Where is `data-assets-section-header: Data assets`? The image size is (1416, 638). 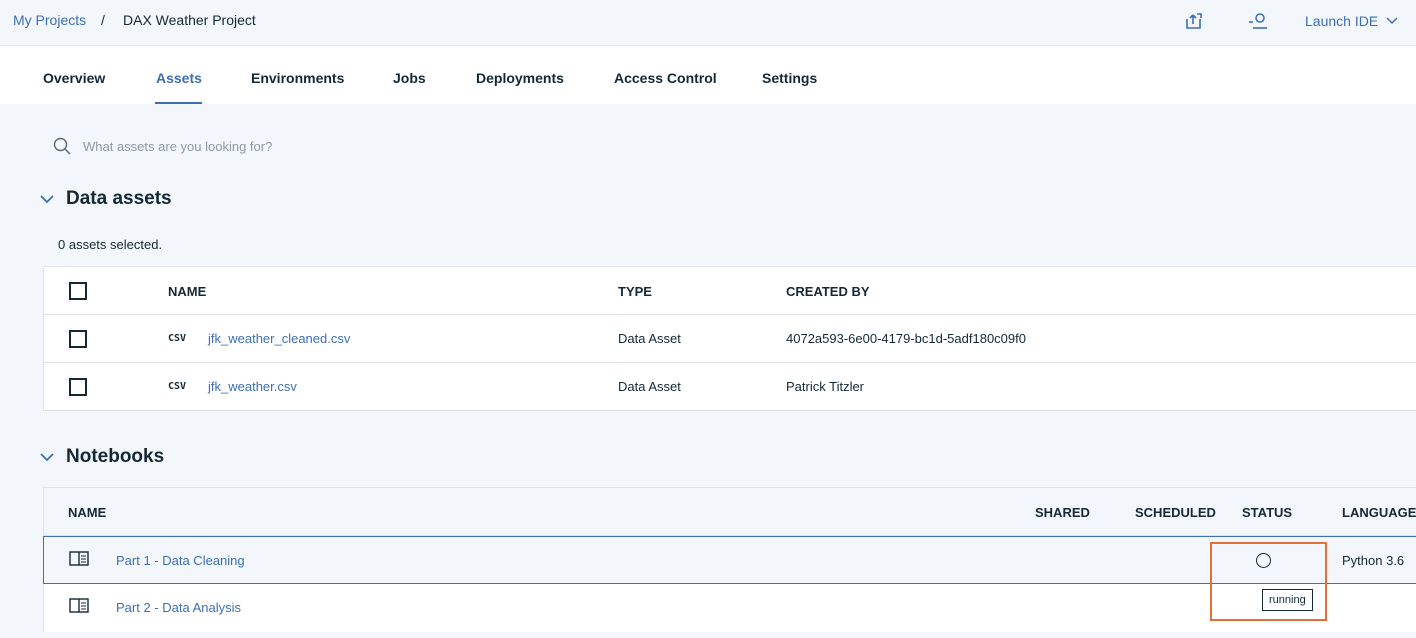 data-assets-section-header: Data assets is located at coordinates (106, 199).